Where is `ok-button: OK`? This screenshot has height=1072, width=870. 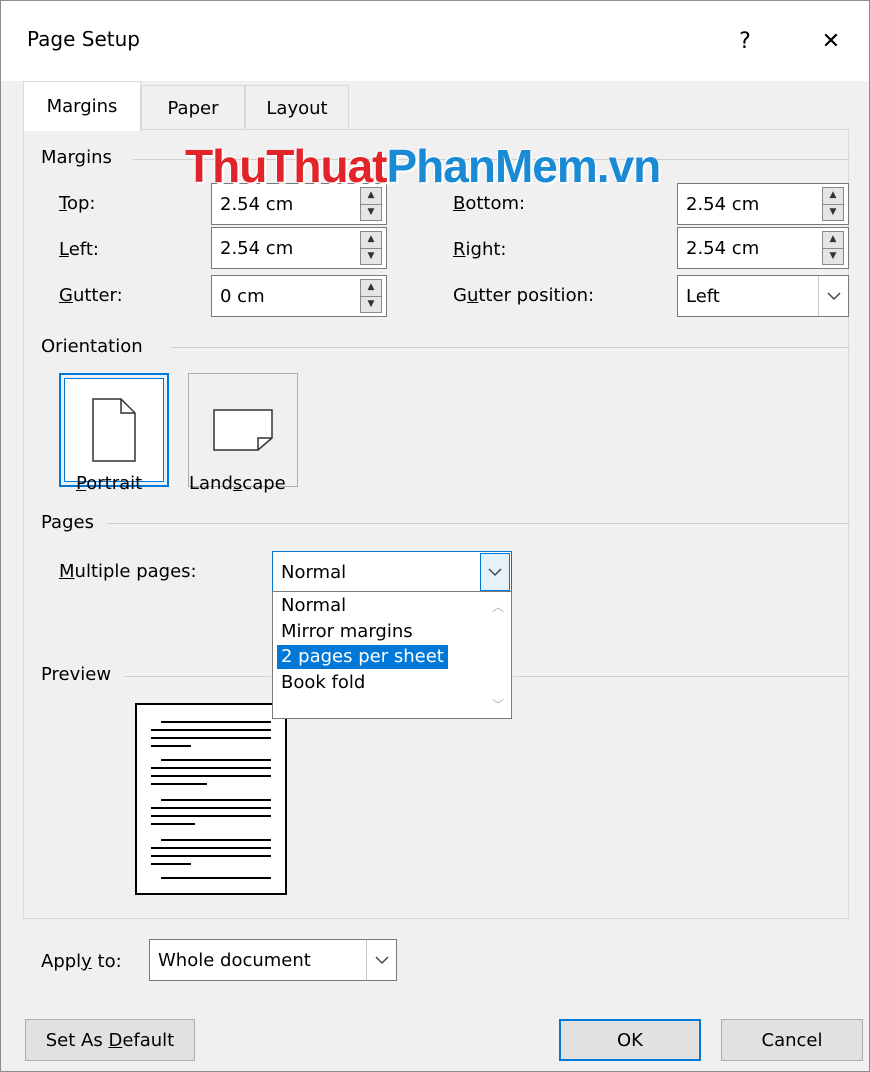 ok-button: OK is located at coordinates (630, 1040).